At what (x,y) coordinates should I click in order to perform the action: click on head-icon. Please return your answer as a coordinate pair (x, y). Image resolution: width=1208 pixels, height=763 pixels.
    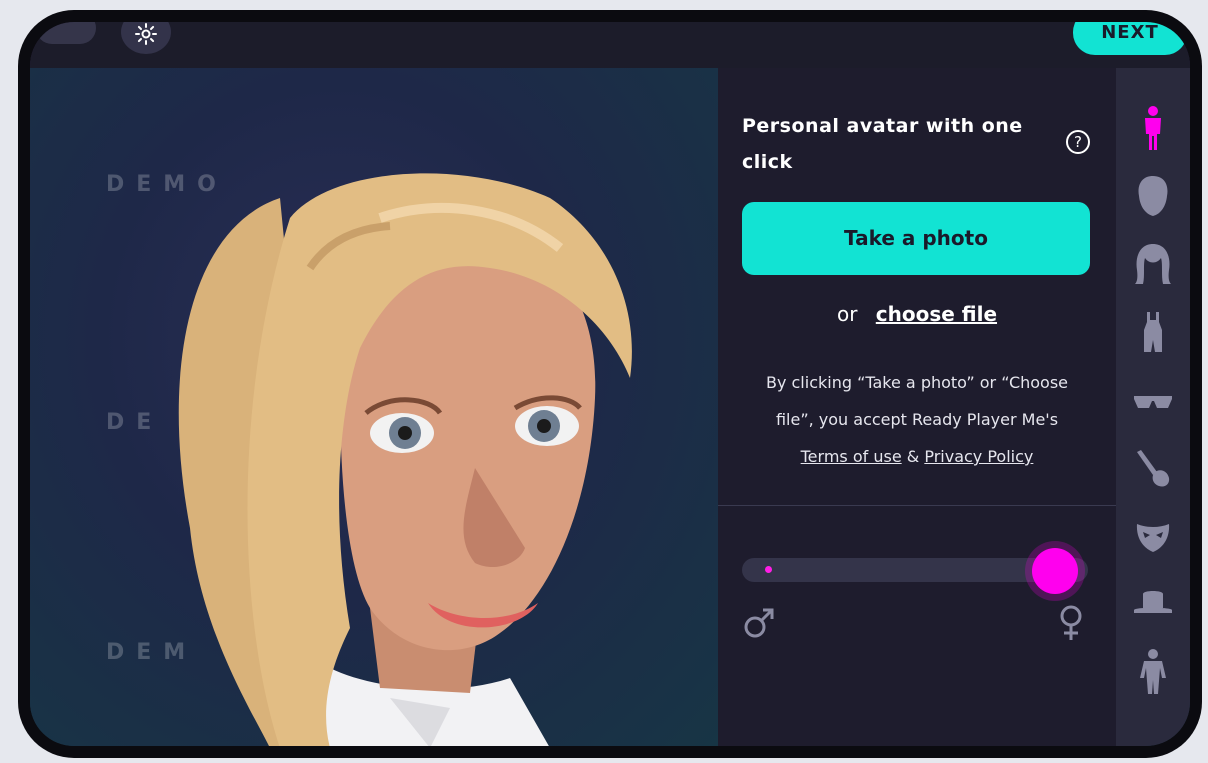
    Looking at the image, I should click on (1153, 196).